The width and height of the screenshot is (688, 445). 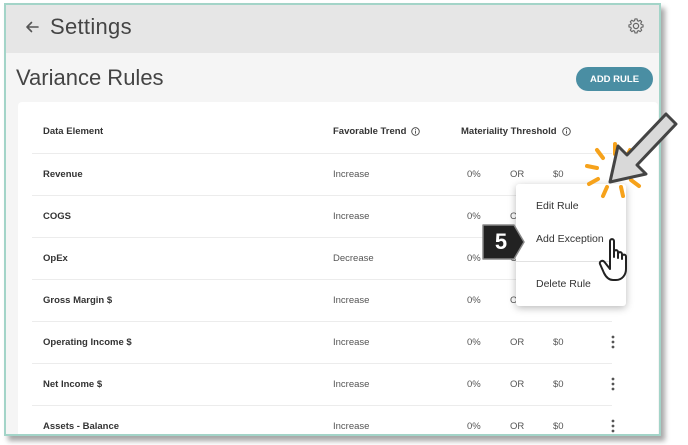 I want to click on pointer-arrow-icon, so click(x=643, y=148).